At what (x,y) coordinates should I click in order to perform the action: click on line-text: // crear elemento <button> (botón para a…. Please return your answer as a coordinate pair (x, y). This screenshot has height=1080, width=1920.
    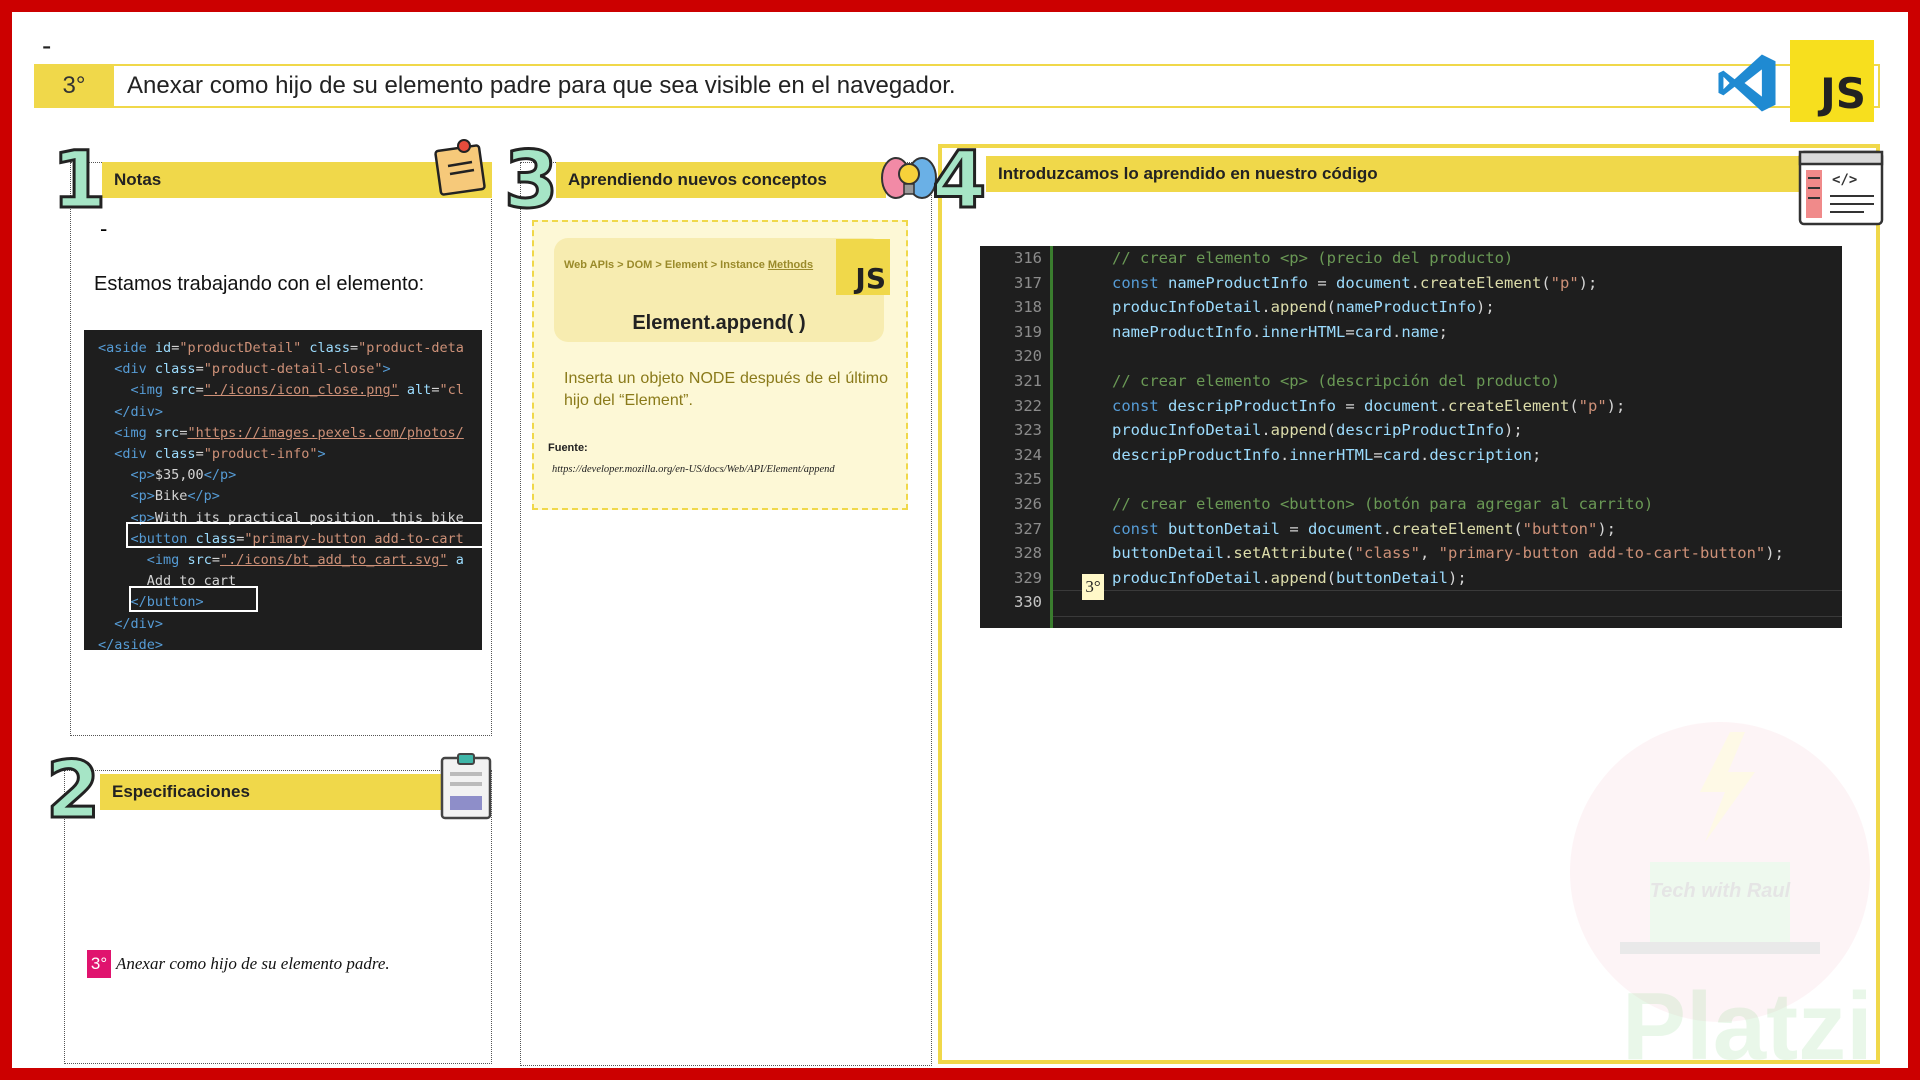
    Looking at the image, I should click on (1383, 504).